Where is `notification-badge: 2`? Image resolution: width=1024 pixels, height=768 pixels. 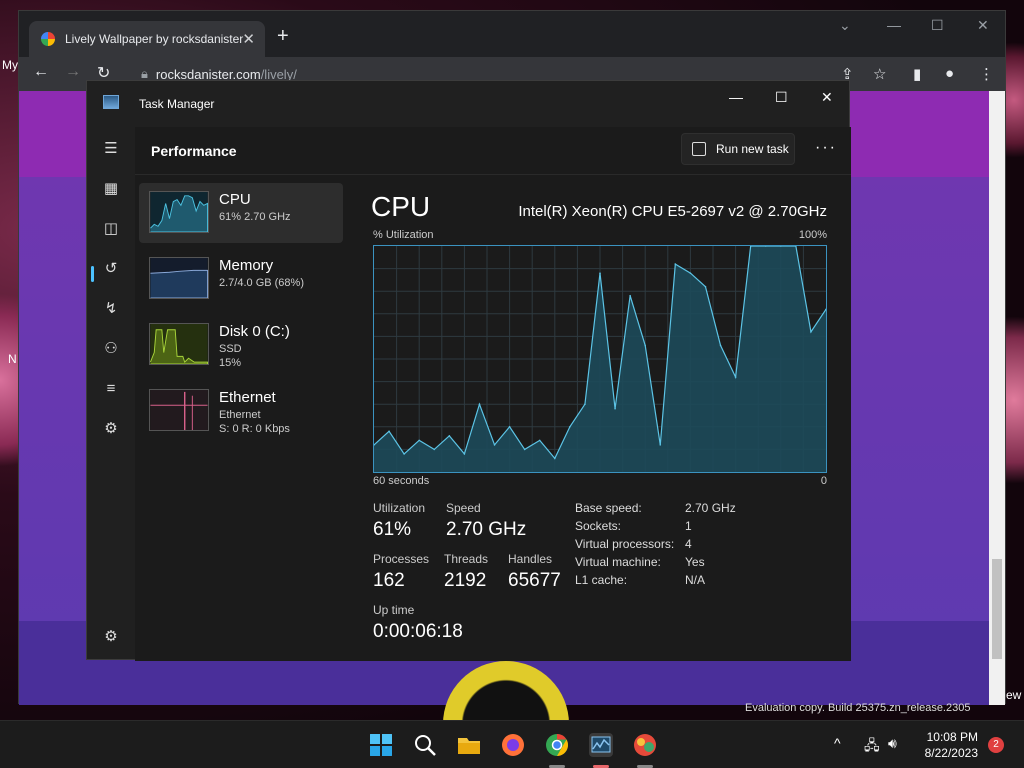
notification-badge: 2 is located at coordinates (996, 745).